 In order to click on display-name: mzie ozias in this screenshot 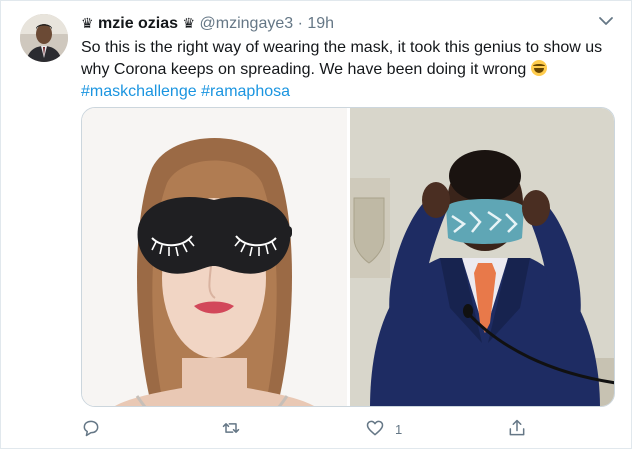, I will do `click(138, 23)`.